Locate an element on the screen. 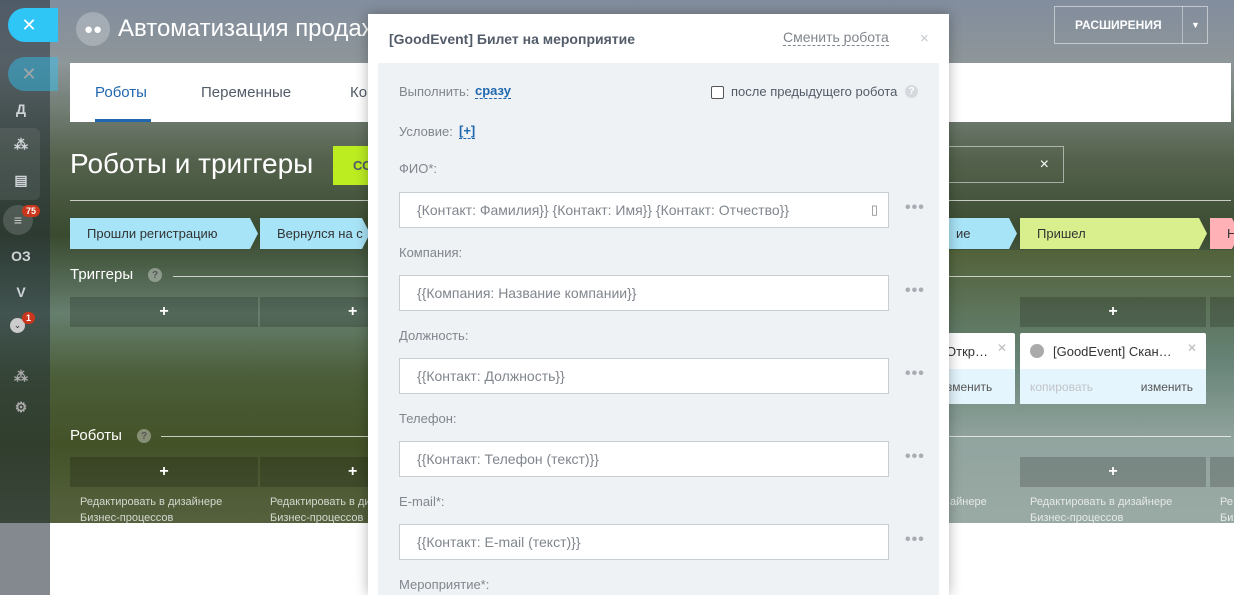 This screenshot has width=1234, height=595. copy-link: копировать is located at coordinates (1061, 387).